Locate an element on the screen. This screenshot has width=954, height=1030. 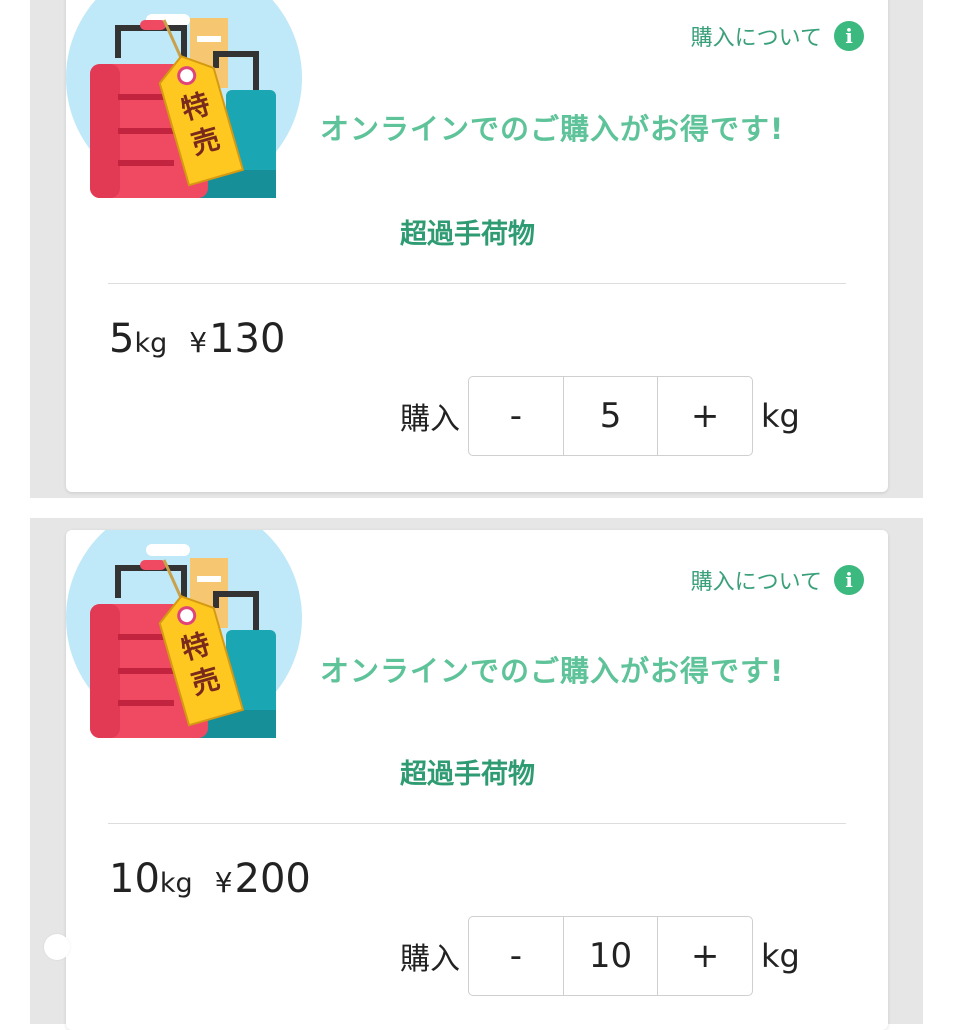
quantity-stepper: - 5 + is located at coordinates (610, 416).